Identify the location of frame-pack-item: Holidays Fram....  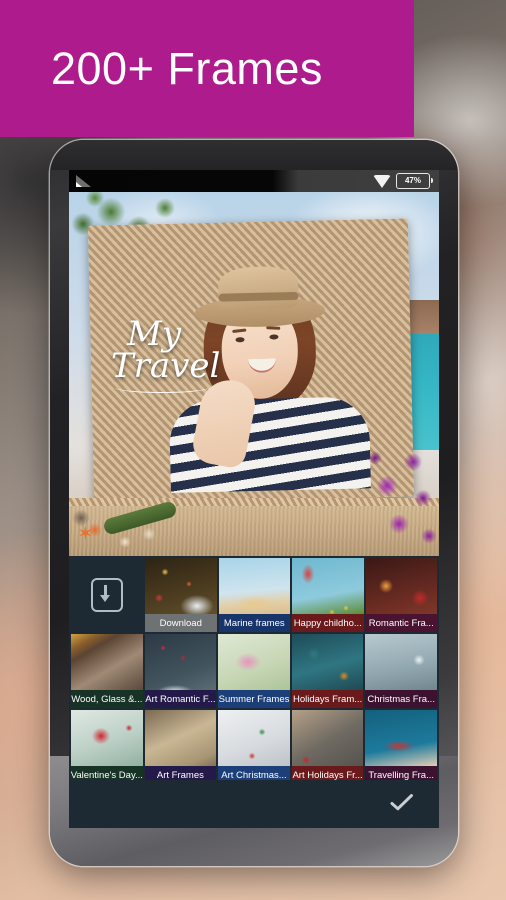
(327, 671).